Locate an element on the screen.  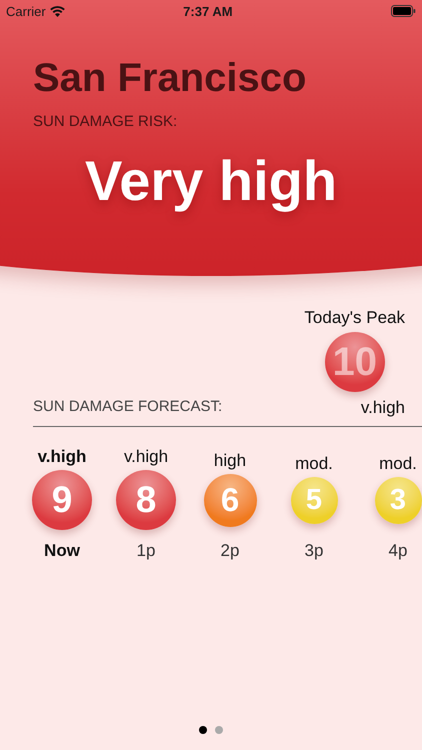
forecast-label: SUN DAMAGE FORECAST: is located at coordinates (127, 407).